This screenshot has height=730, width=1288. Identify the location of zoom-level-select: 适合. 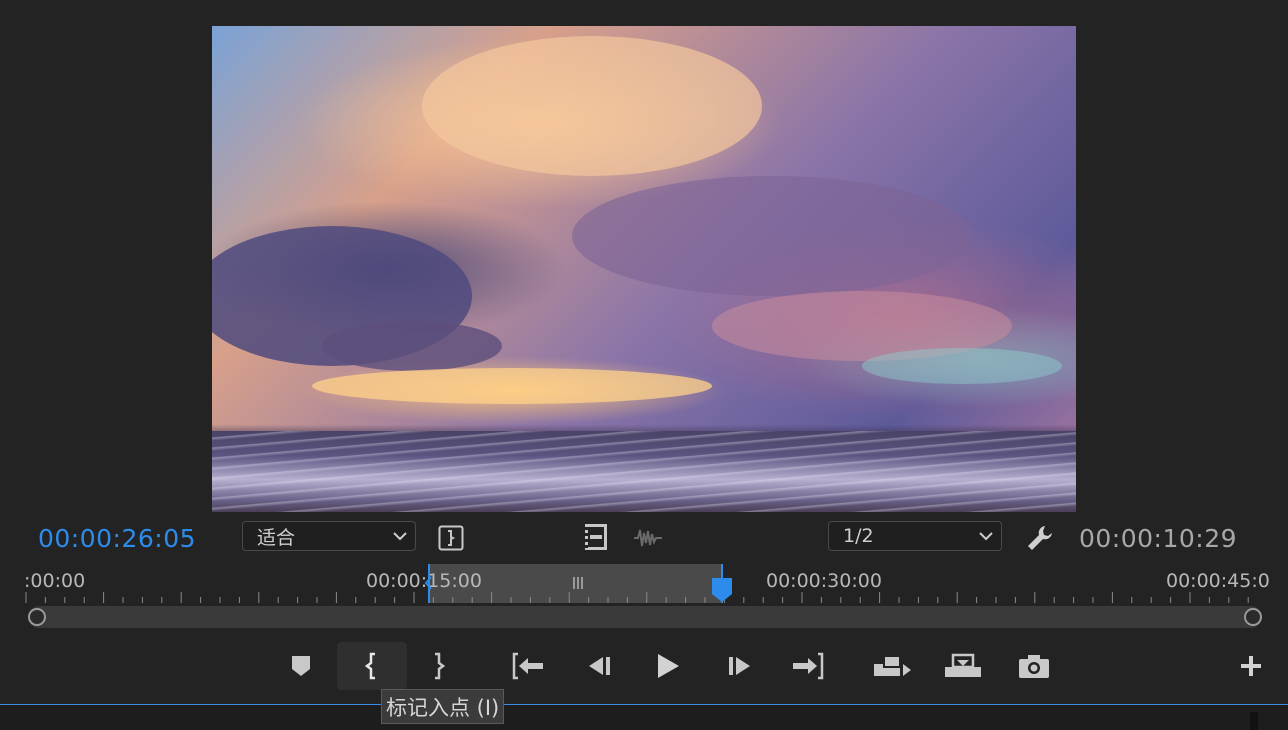
(329, 536).